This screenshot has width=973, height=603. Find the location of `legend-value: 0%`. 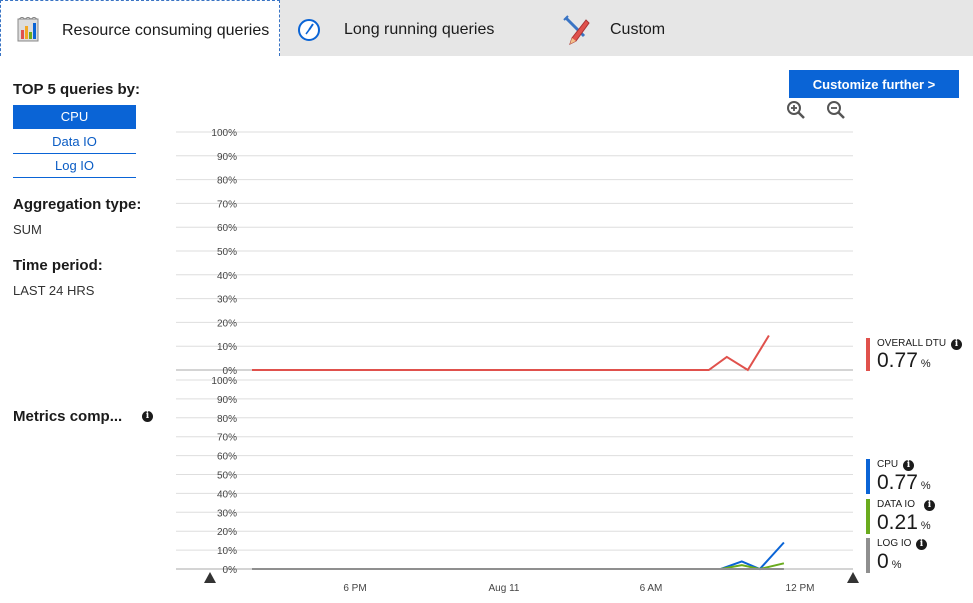

legend-value: 0% is located at coordinates (889, 561).